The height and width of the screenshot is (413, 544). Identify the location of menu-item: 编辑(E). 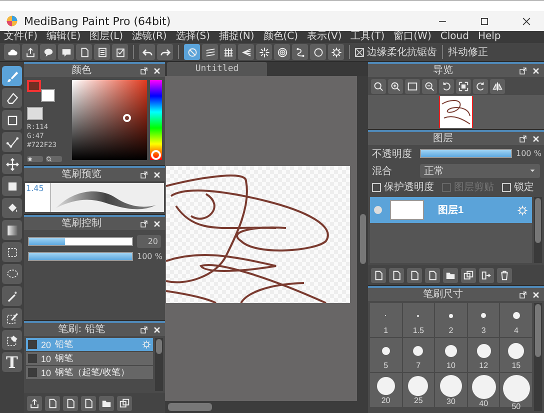
(63, 37).